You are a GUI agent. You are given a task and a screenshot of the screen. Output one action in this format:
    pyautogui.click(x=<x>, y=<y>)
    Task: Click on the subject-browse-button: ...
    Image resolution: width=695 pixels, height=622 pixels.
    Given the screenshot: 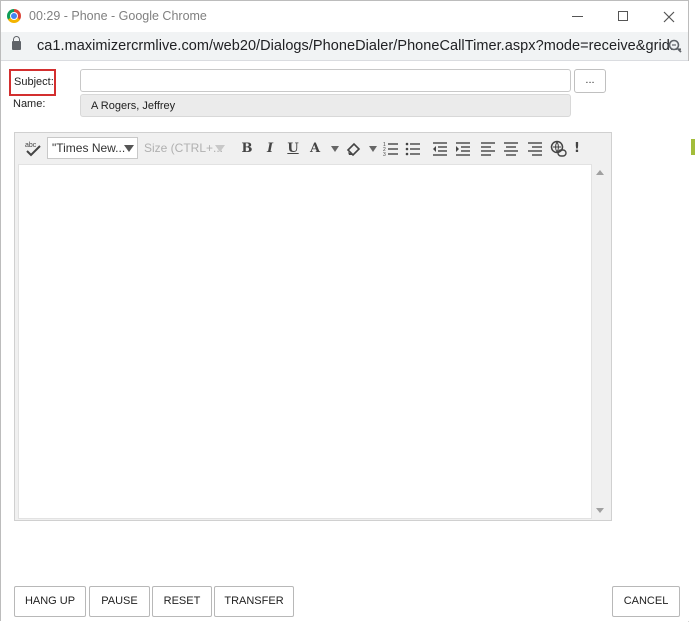 What is the action you would take?
    pyautogui.click(x=590, y=81)
    